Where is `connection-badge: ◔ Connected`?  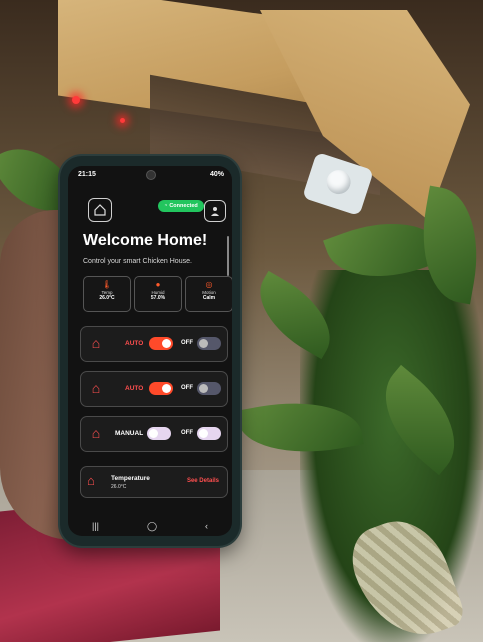 connection-badge: ◔ Connected is located at coordinates (181, 206).